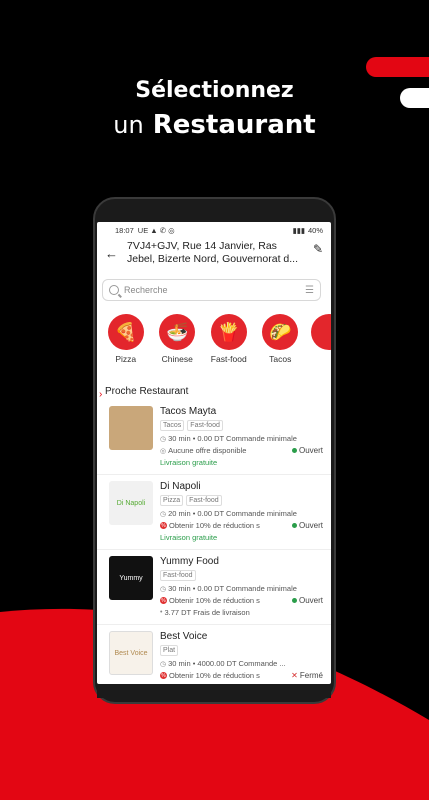 The image size is (429, 800). Describe the element at coordinates (280, 332) in the screenshot. I see `taco-icon: 🌮` at that location.